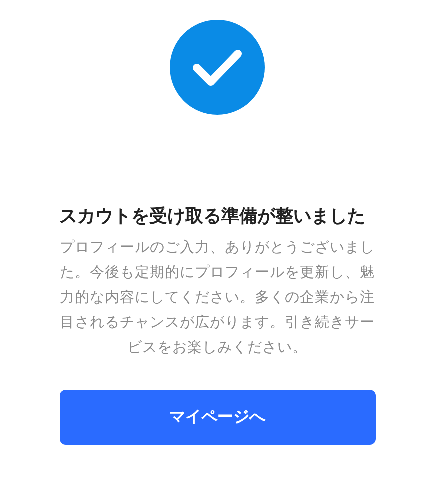 Image resolution: width=435 pixels, height=503 pixels. I want to click on check-icon, so click(217, 67).